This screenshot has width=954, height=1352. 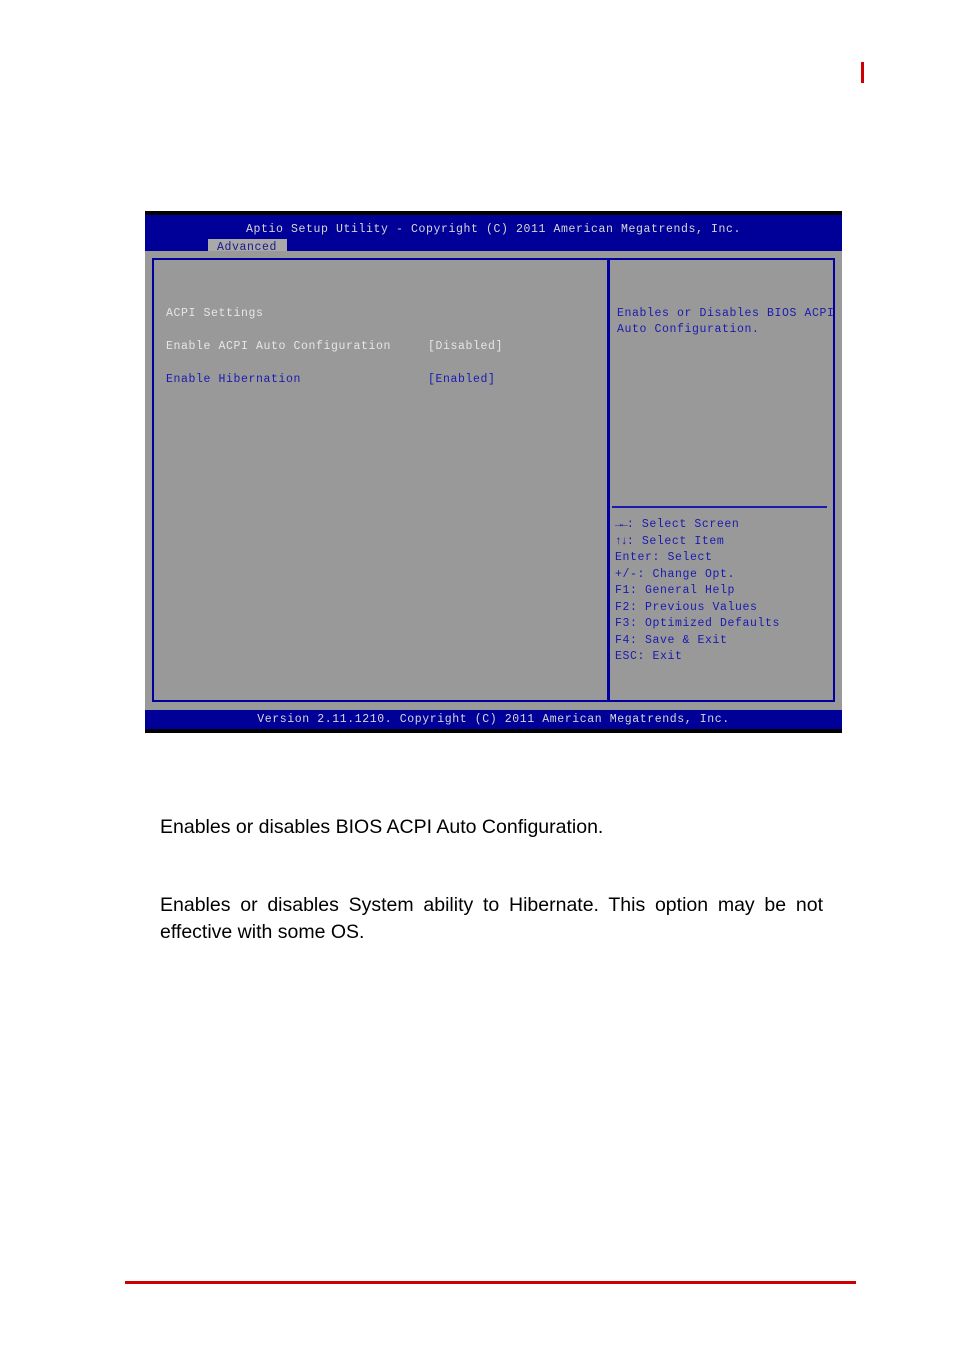 What do you see at coordinates (683, 524) in the screenshot?
I see `key-legend-label: : Select Screen` at bounding box center [683, 524].